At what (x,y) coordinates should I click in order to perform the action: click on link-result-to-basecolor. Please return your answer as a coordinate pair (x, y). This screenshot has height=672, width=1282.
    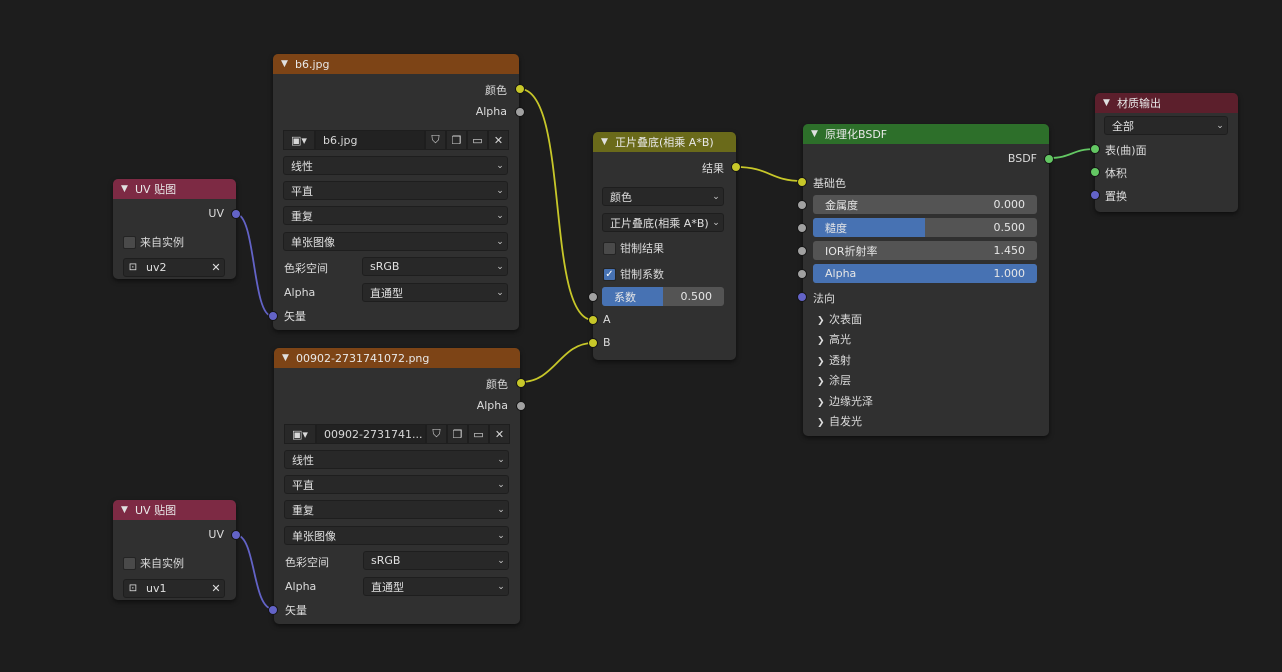
    Looking at the image, I should click on (769, 174).